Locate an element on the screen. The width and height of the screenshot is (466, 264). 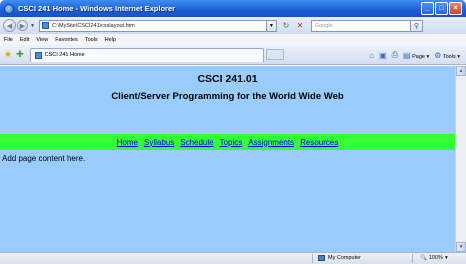
close-button: × is located at coordinates (455, 8).